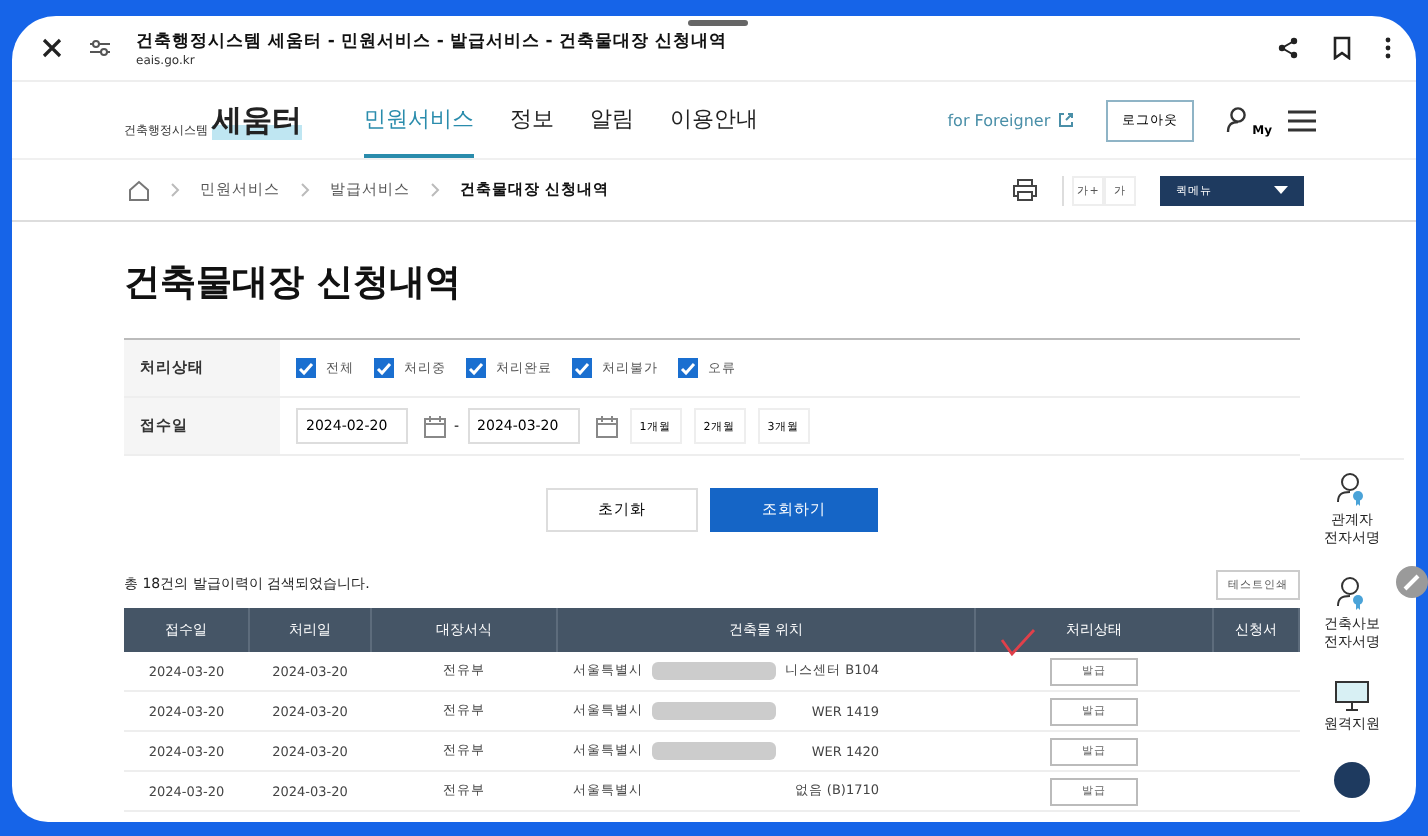  I want to click on menu-icon, so click(1302, 120).